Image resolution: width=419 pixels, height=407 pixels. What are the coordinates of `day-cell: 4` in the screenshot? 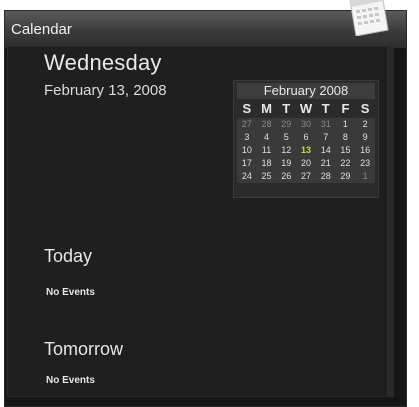 It's located at (267, 137).